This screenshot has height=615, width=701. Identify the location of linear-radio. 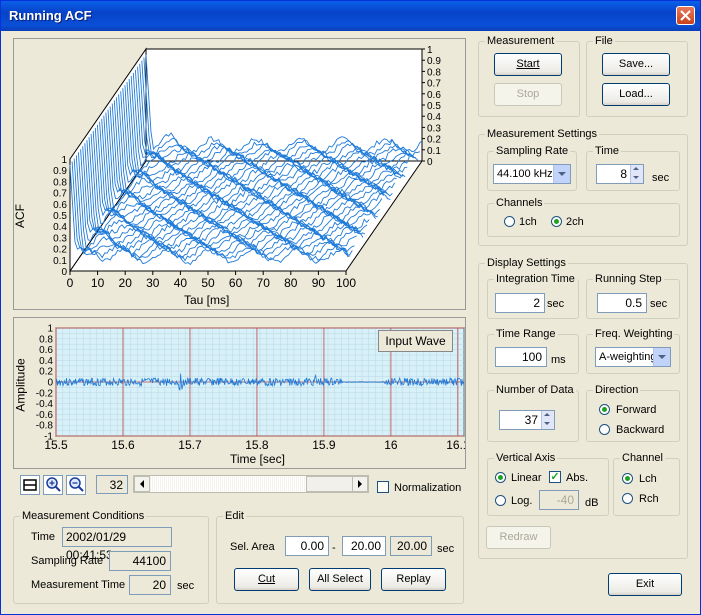
(500, 477).